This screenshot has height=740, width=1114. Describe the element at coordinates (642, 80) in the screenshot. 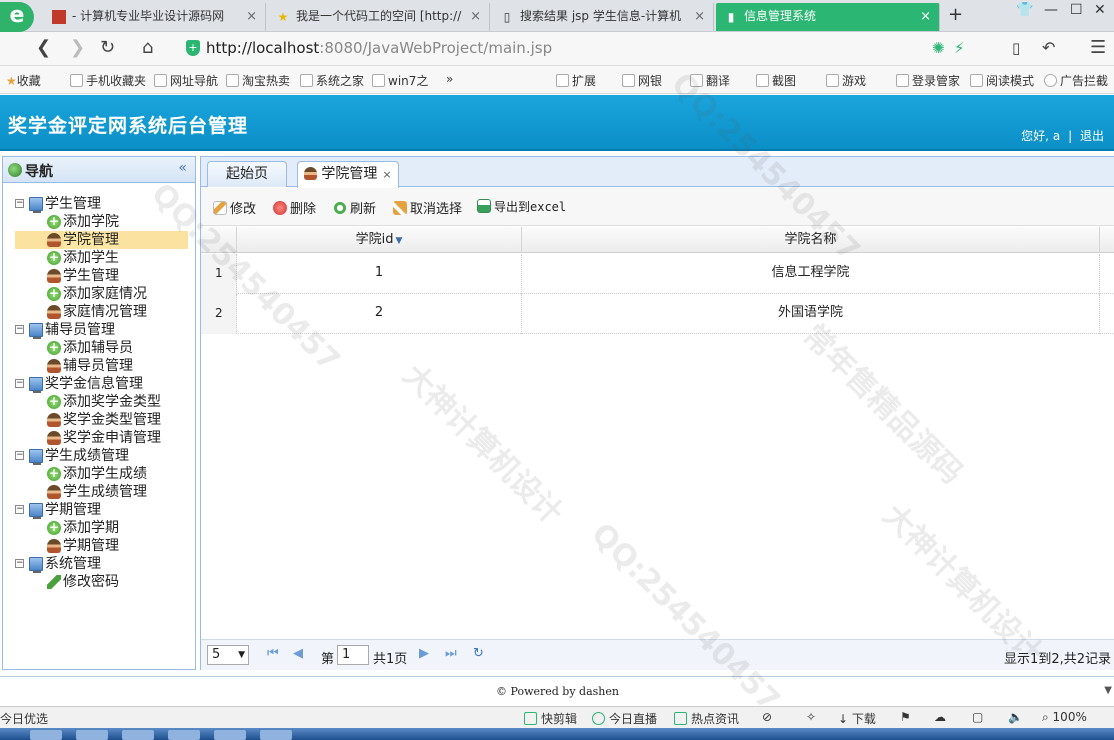

I see `toolbar-bank: 网银` at that location.